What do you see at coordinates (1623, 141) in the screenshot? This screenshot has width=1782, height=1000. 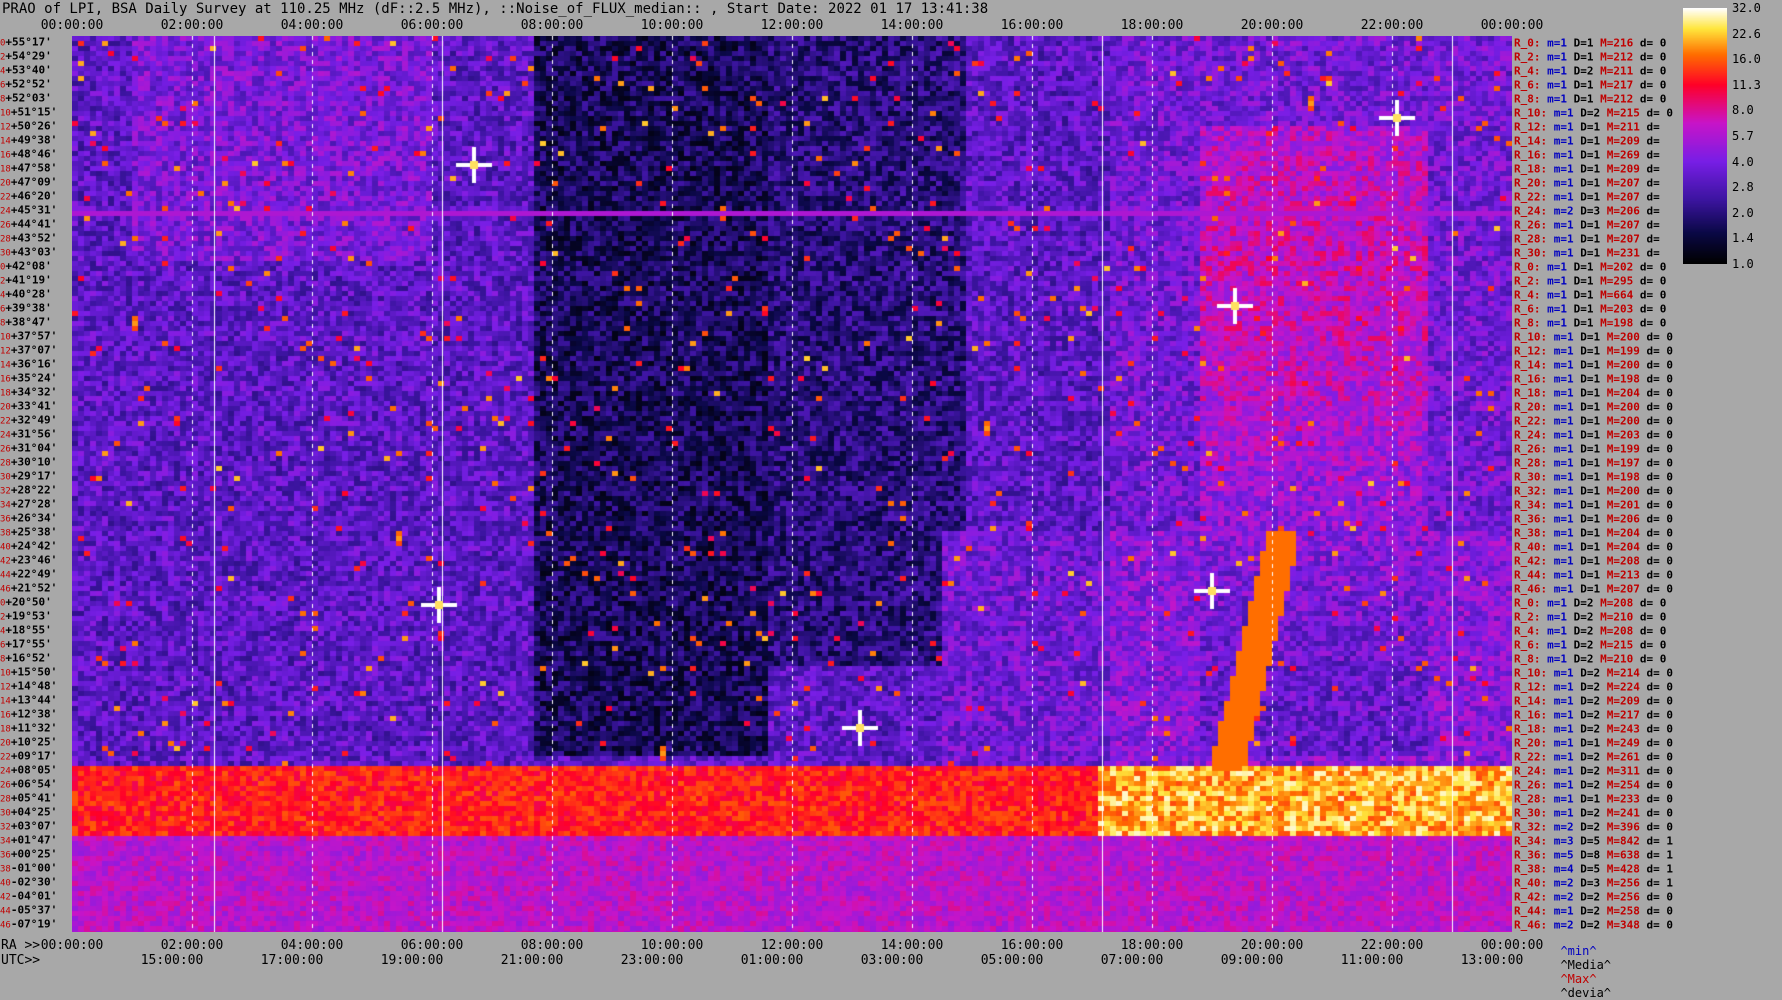 I see `stat-max: M=209` at bounding box center [1623, 141].